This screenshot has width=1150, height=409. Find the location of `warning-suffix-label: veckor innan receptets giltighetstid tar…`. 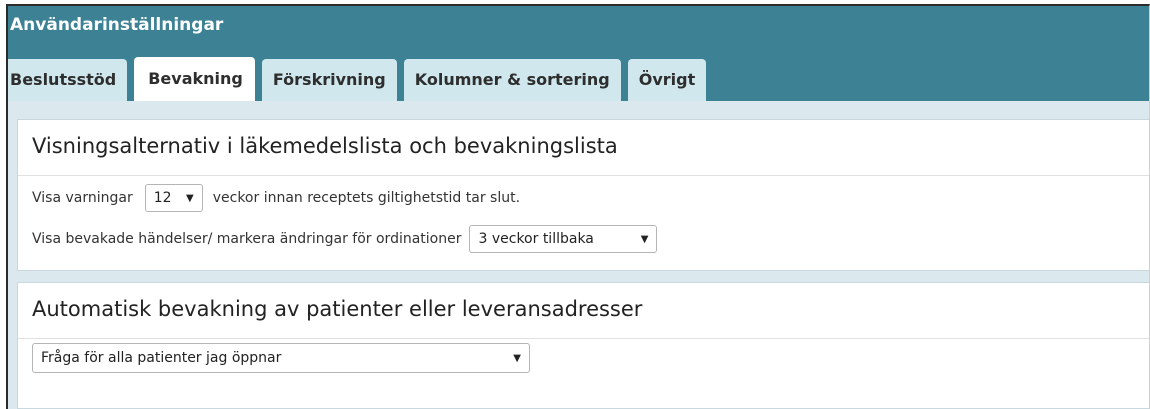

warning-suffix-label: veckor innan receptets giltighetstid tar… is located at coordinates (366, 198).